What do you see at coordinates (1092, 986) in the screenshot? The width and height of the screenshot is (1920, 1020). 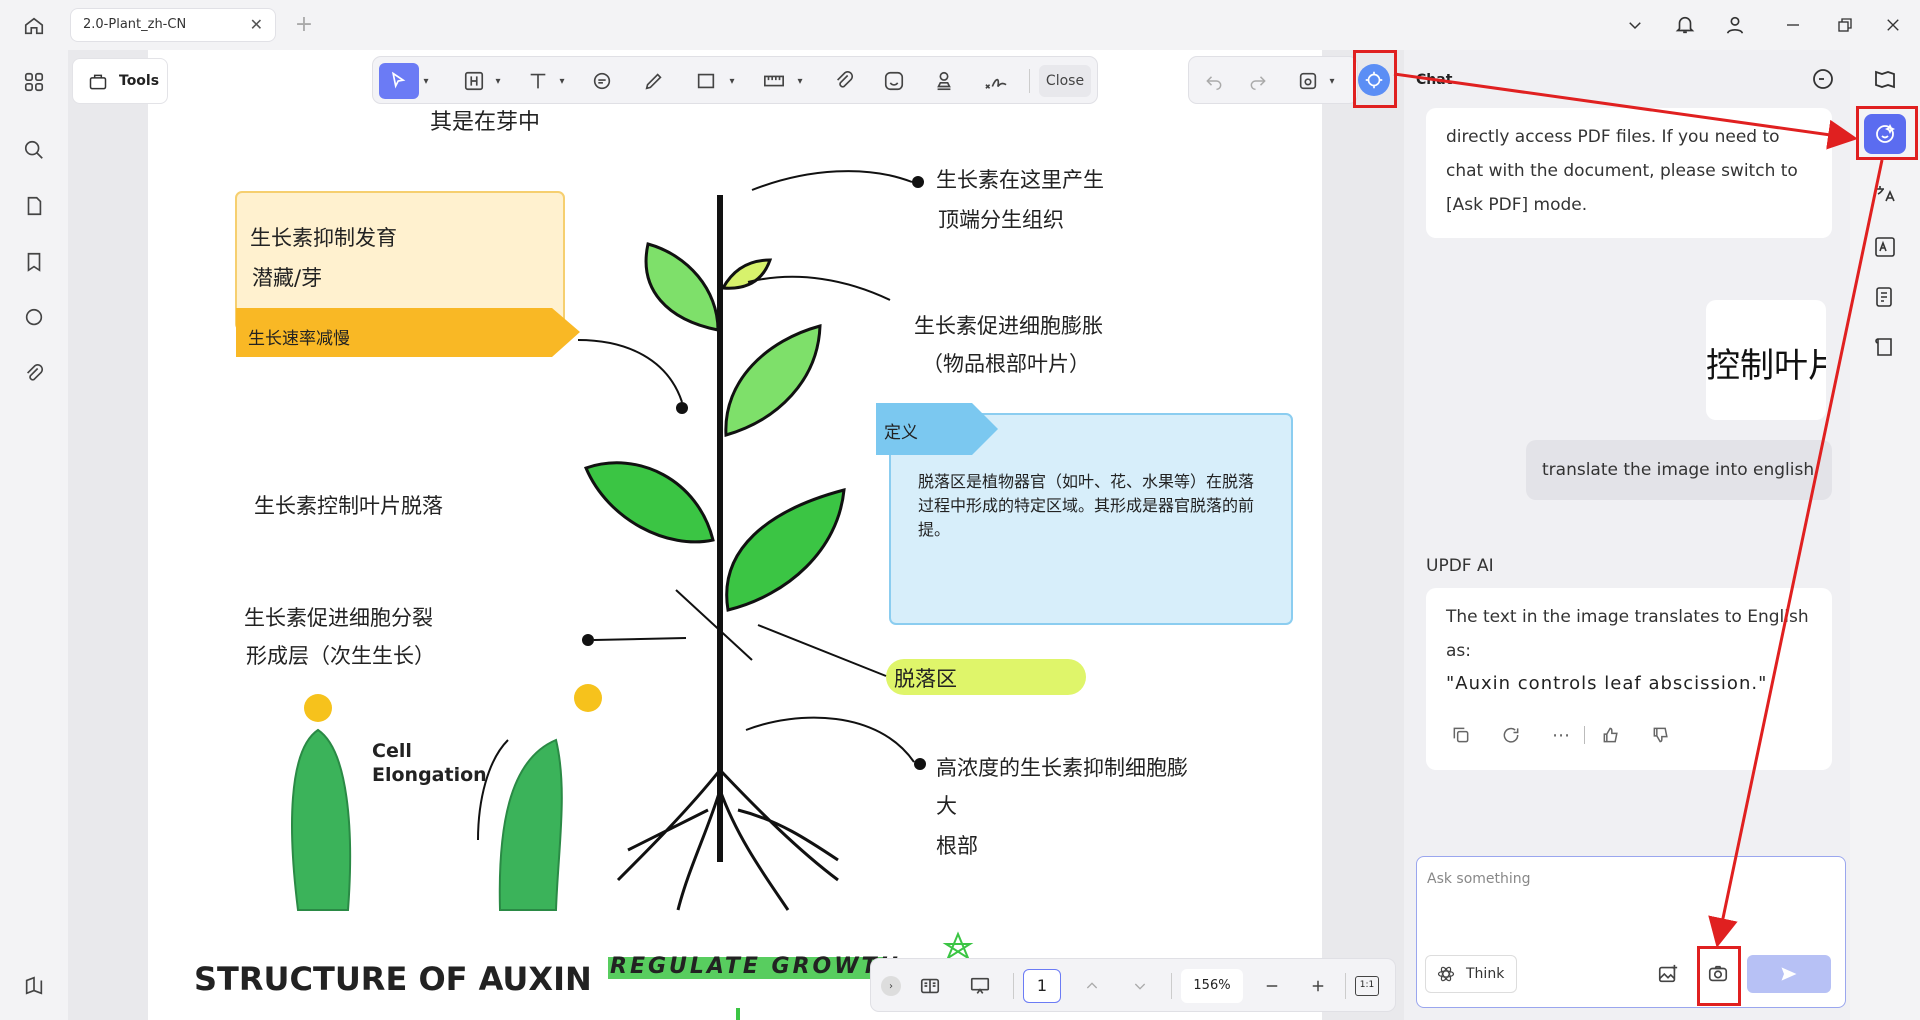 I see `chevron-up-icon` at bounding box center [1092, 986].